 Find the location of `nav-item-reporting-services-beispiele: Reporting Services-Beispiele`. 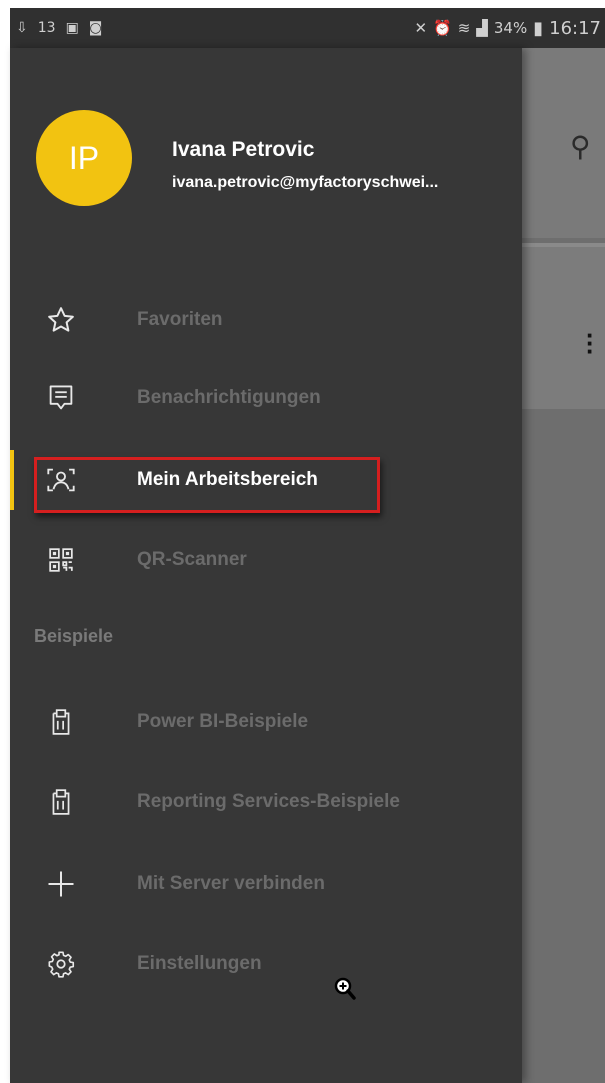

nav-item-reporting-services-beispiele: Reporting Services-Beispiele is located at coordinates (266, 802).